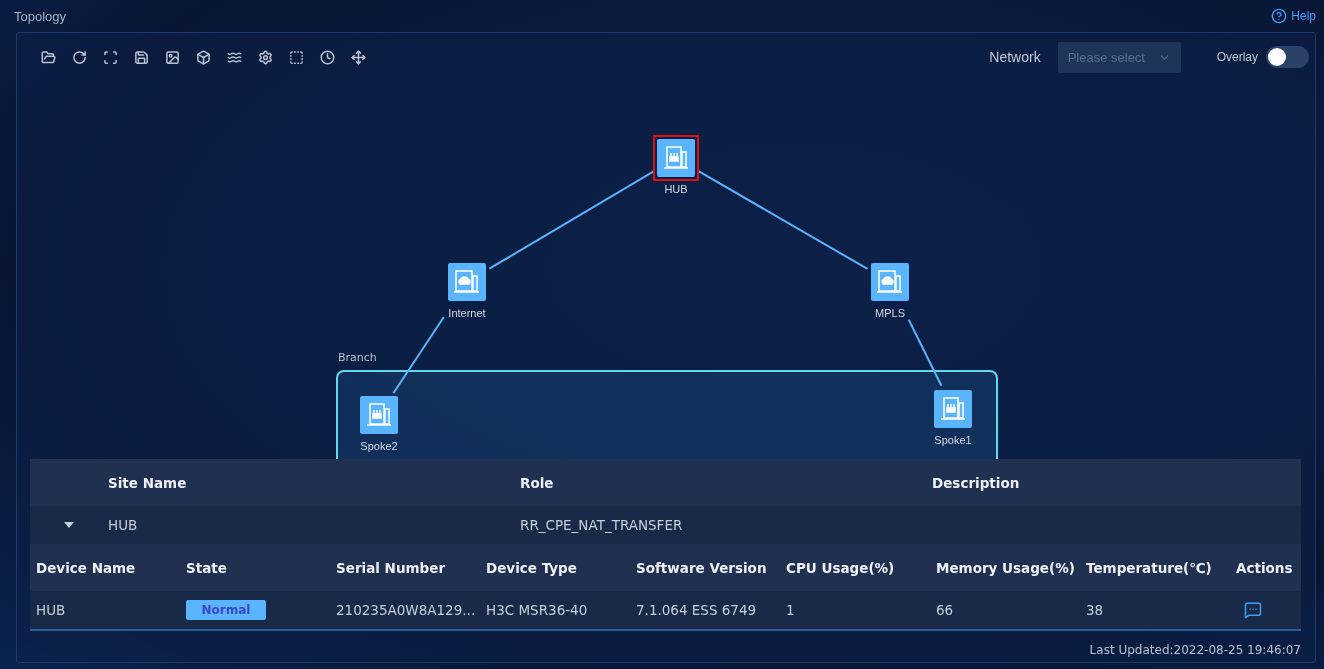  What do you see at coordinates (702, 567) in the screenshot?
I see `column-header: Software Version` at bounding box center [702, 567].